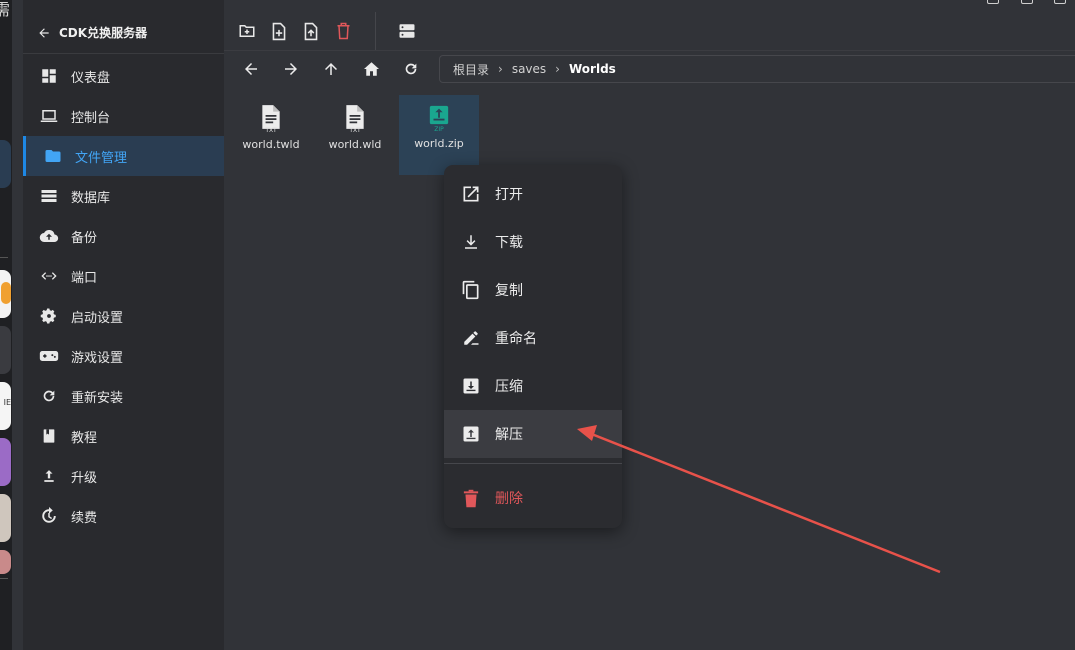  Describe the element at coordinates (471, 242) in the screenshot. I see `download-icon` at that location.